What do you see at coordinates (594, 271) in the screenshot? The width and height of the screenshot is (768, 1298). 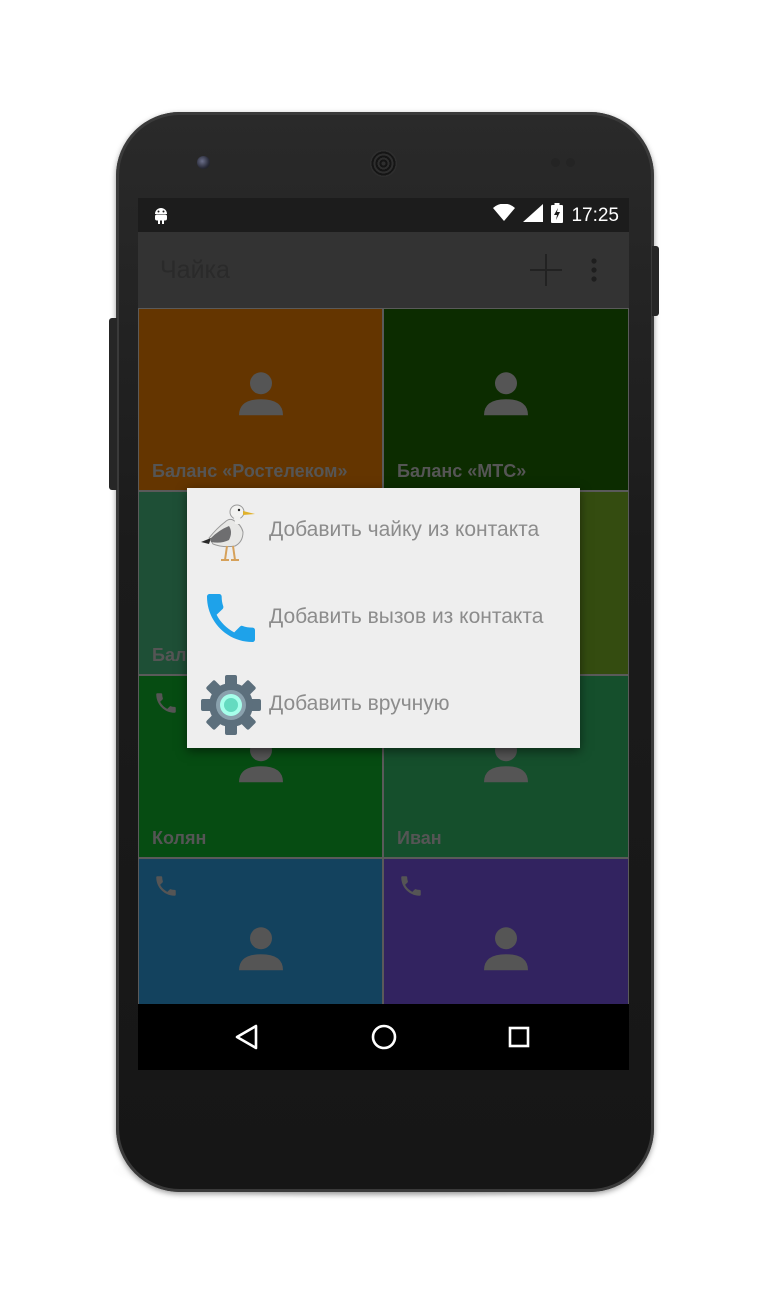 I see `overflow-menu-icon` at bounding box center [594, 271].